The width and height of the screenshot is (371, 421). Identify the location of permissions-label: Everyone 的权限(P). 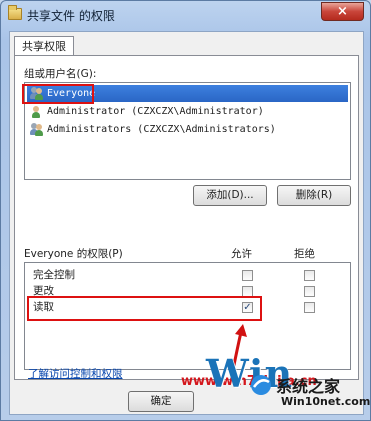
(73, 254).